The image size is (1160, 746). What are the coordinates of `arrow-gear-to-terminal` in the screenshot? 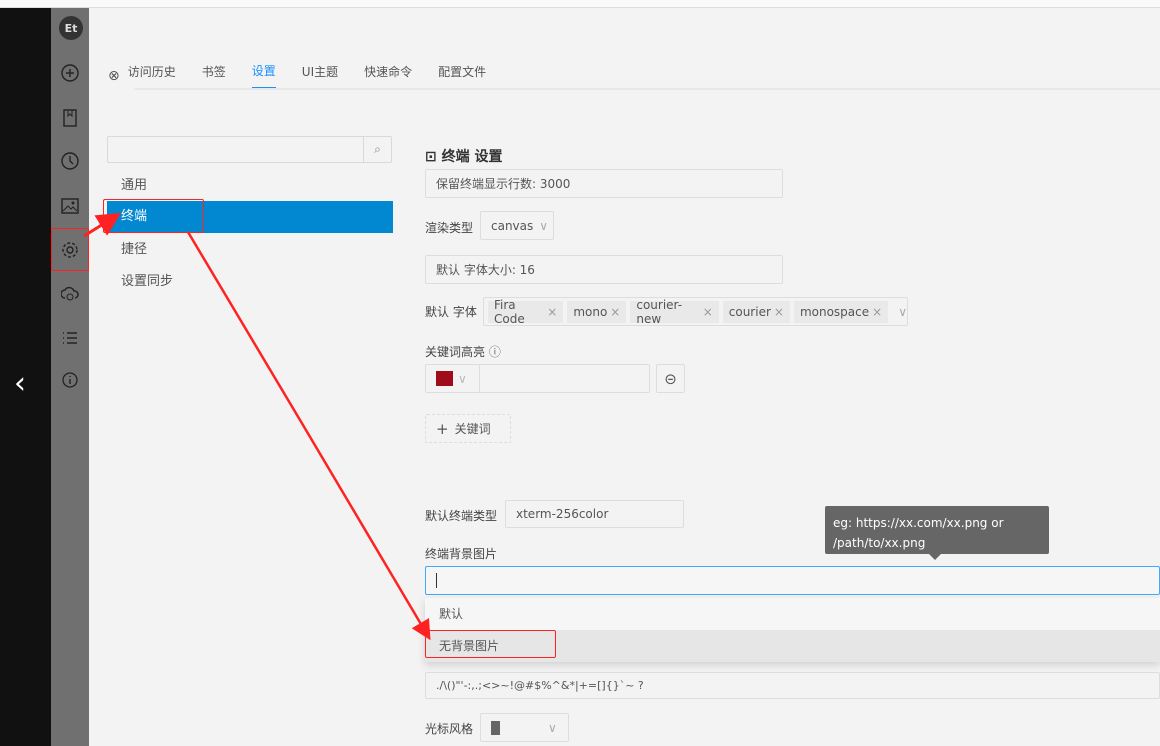 It's located at (102, 225).